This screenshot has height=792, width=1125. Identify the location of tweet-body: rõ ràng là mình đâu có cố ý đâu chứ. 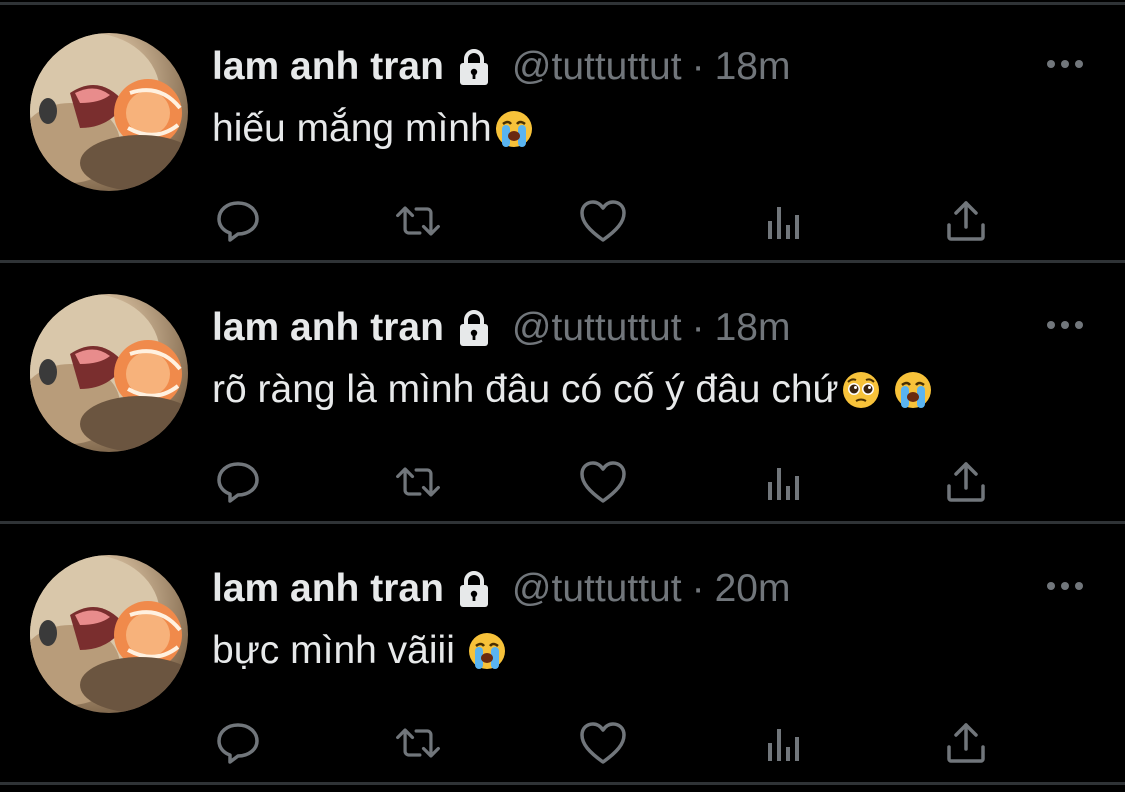
(525, 389).